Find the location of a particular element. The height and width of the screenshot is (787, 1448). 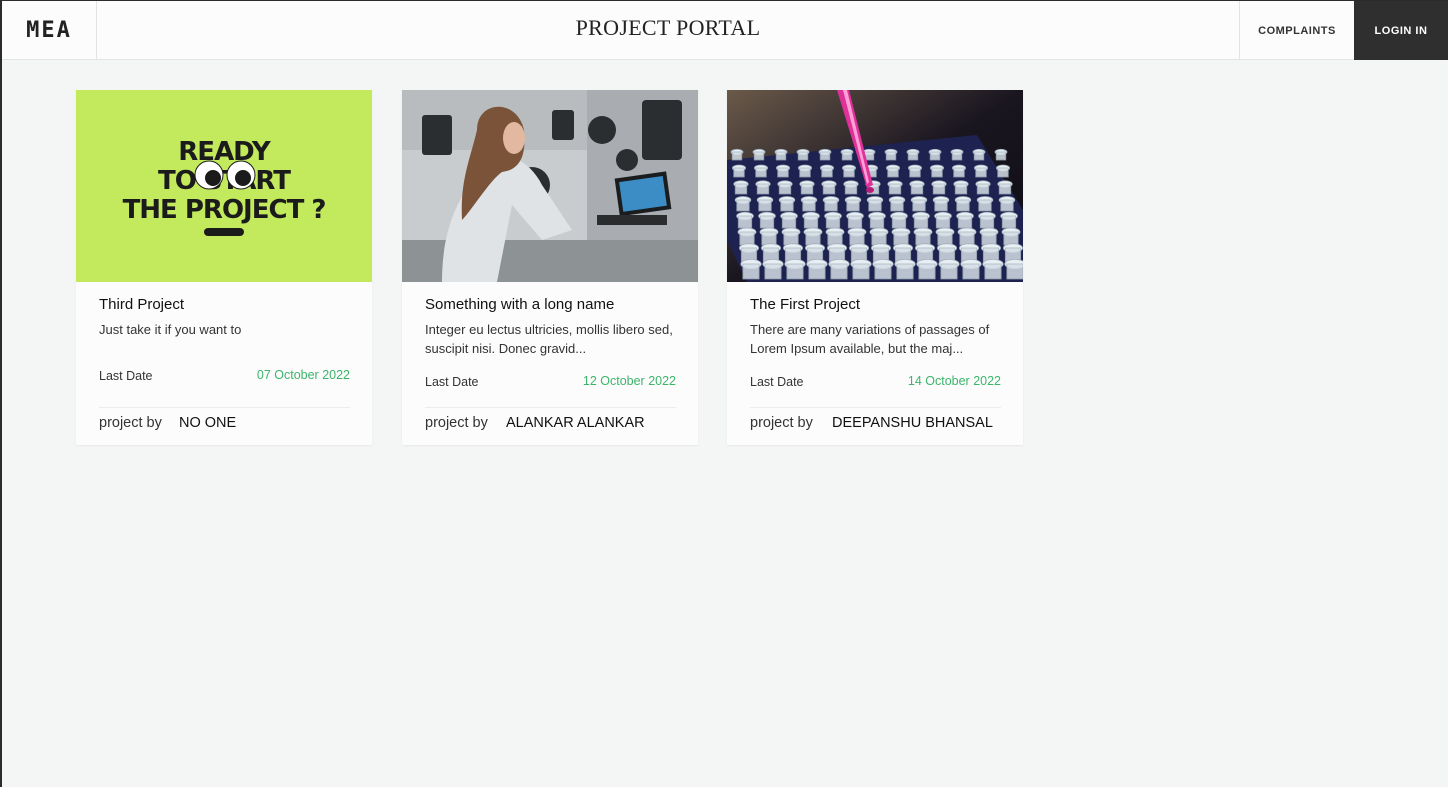

image-text-line3: THE PROJECT ? is located at coordinates (224, 210).